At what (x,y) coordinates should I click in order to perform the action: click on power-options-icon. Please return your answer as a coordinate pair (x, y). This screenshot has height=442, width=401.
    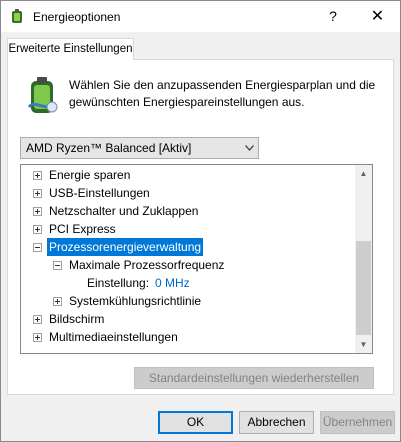
    Looking at the image, I should click on (17, 16).